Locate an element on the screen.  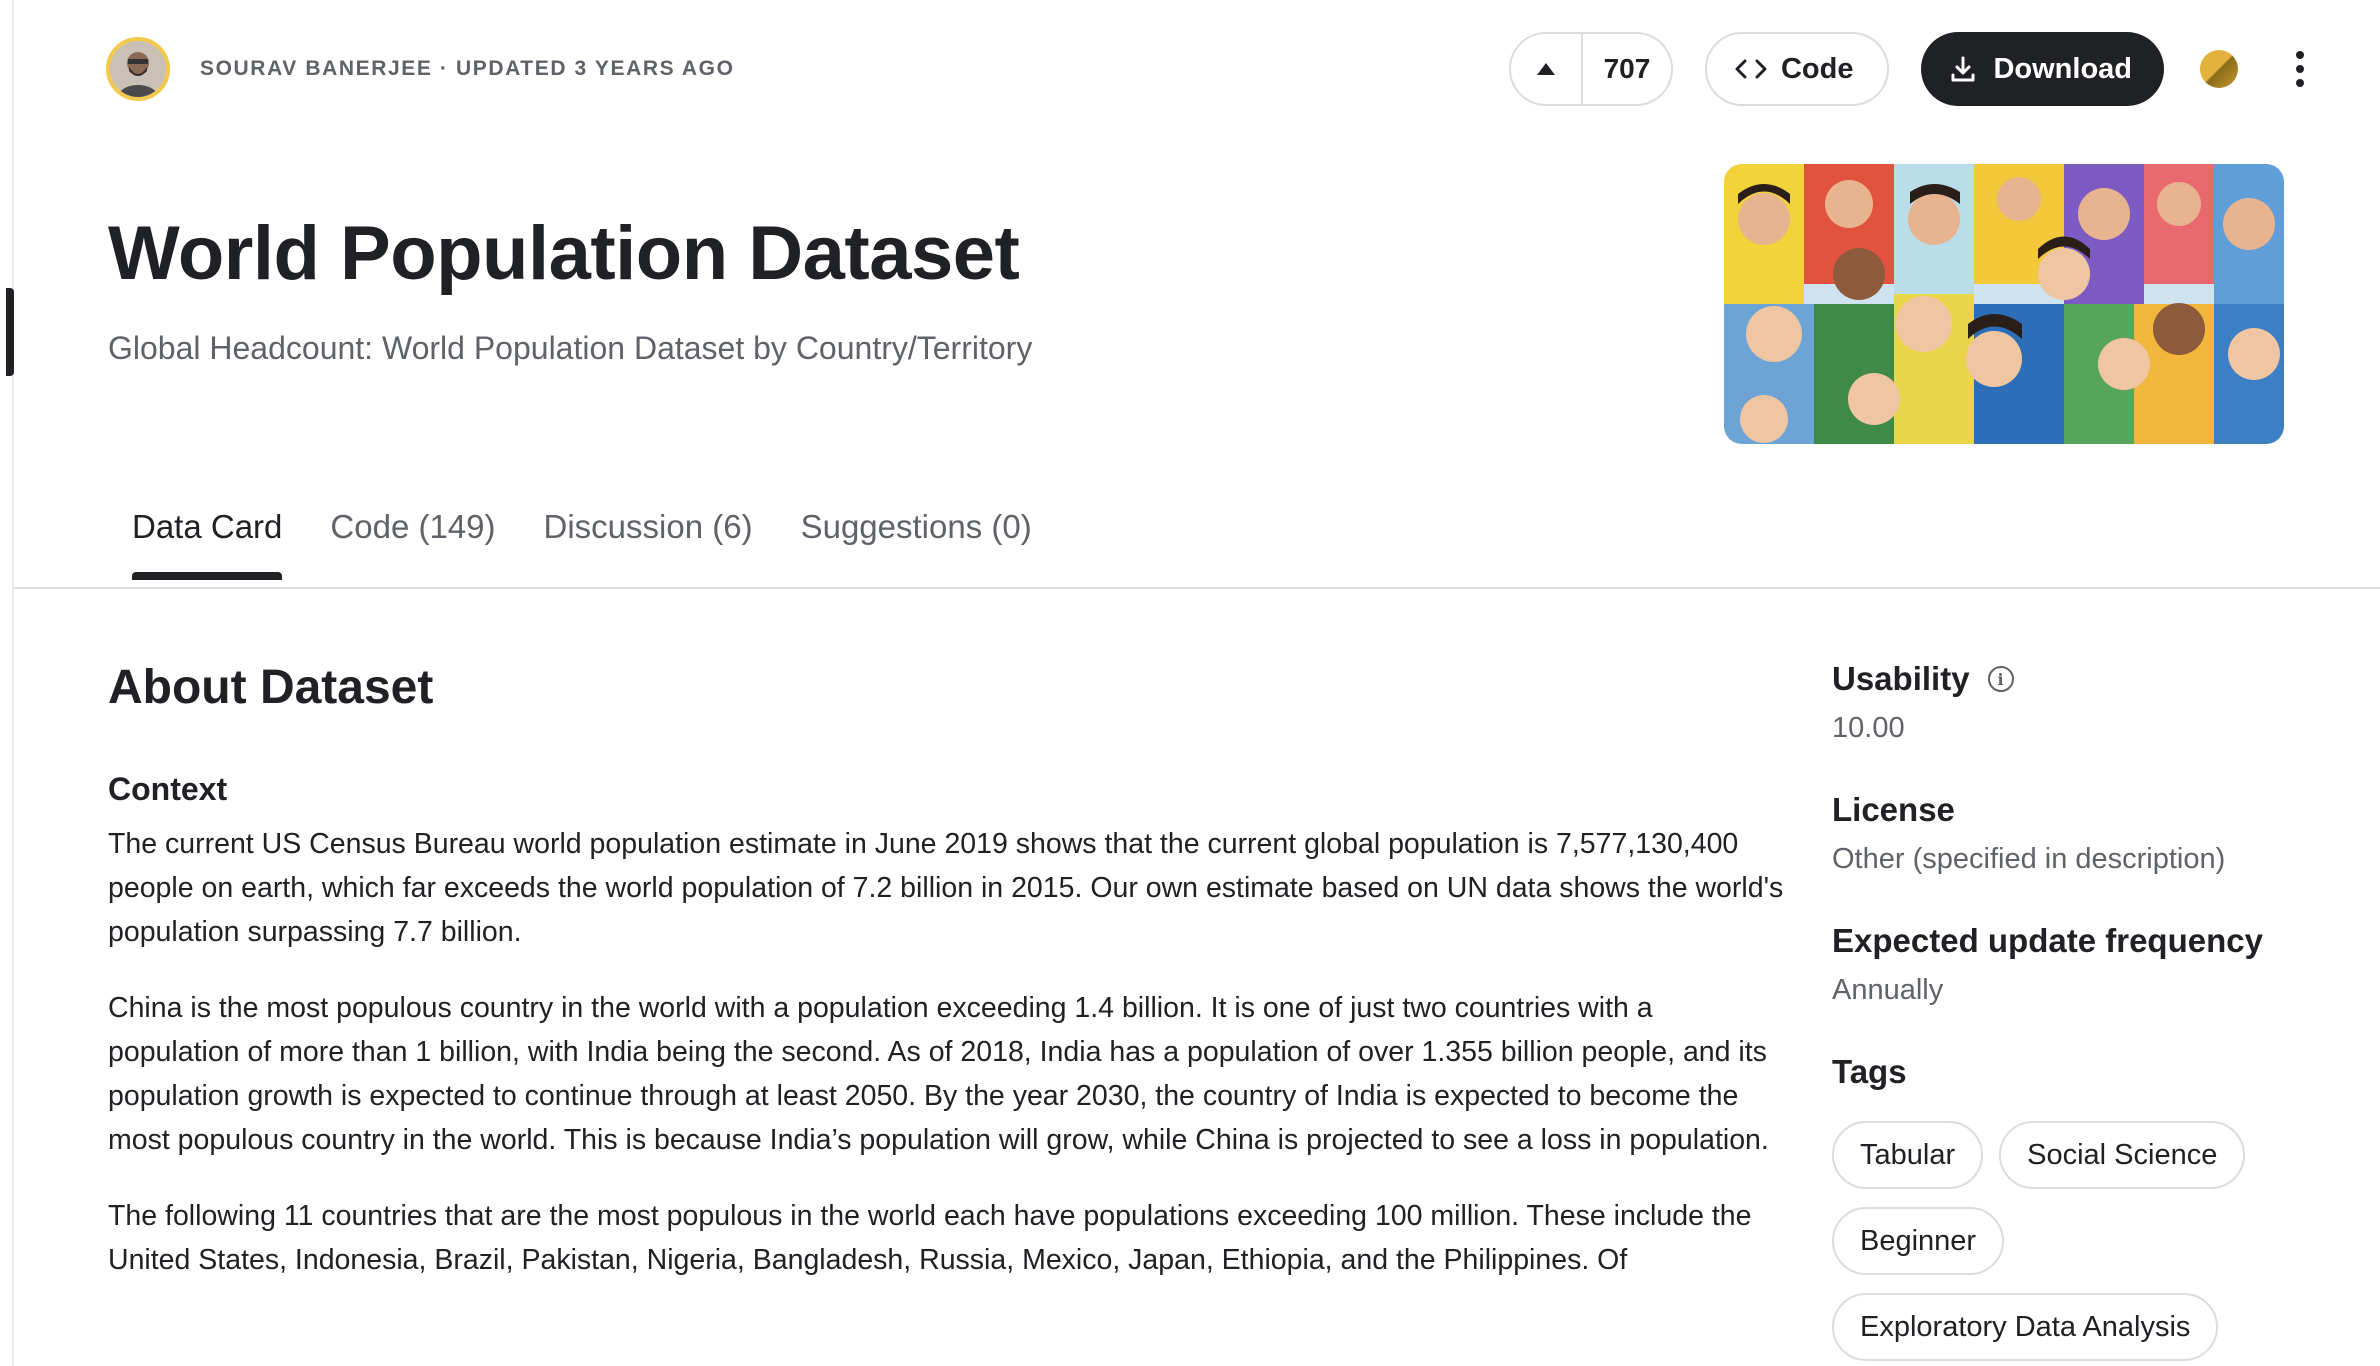
tab-suggestions: Suggestions (0) is located at coordinates (916, 542).